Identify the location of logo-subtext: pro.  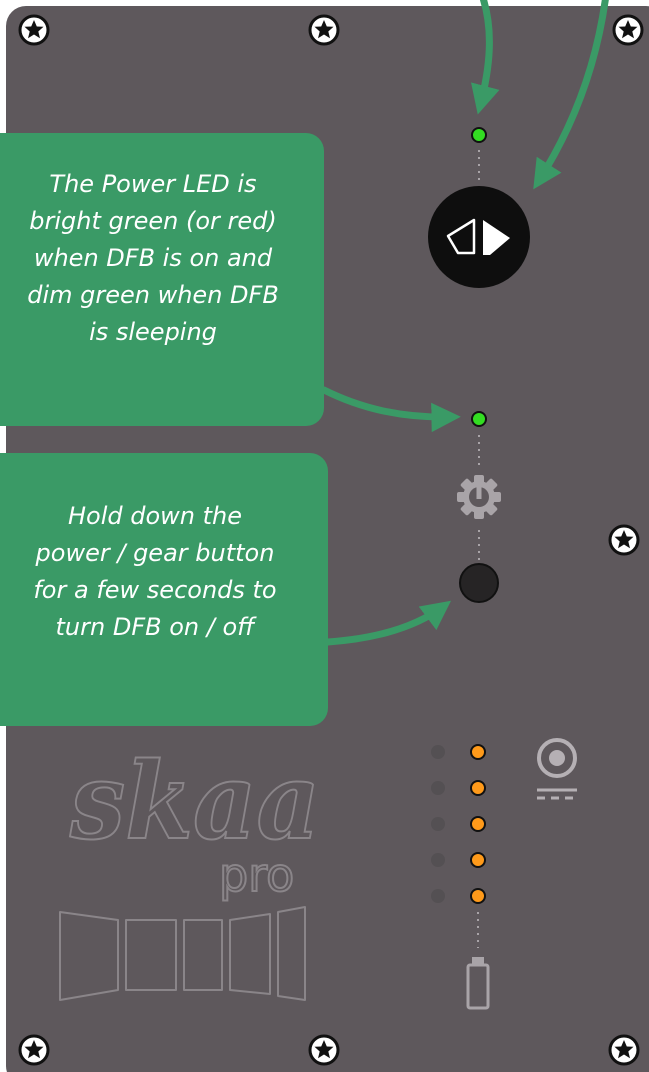
(256, 875).